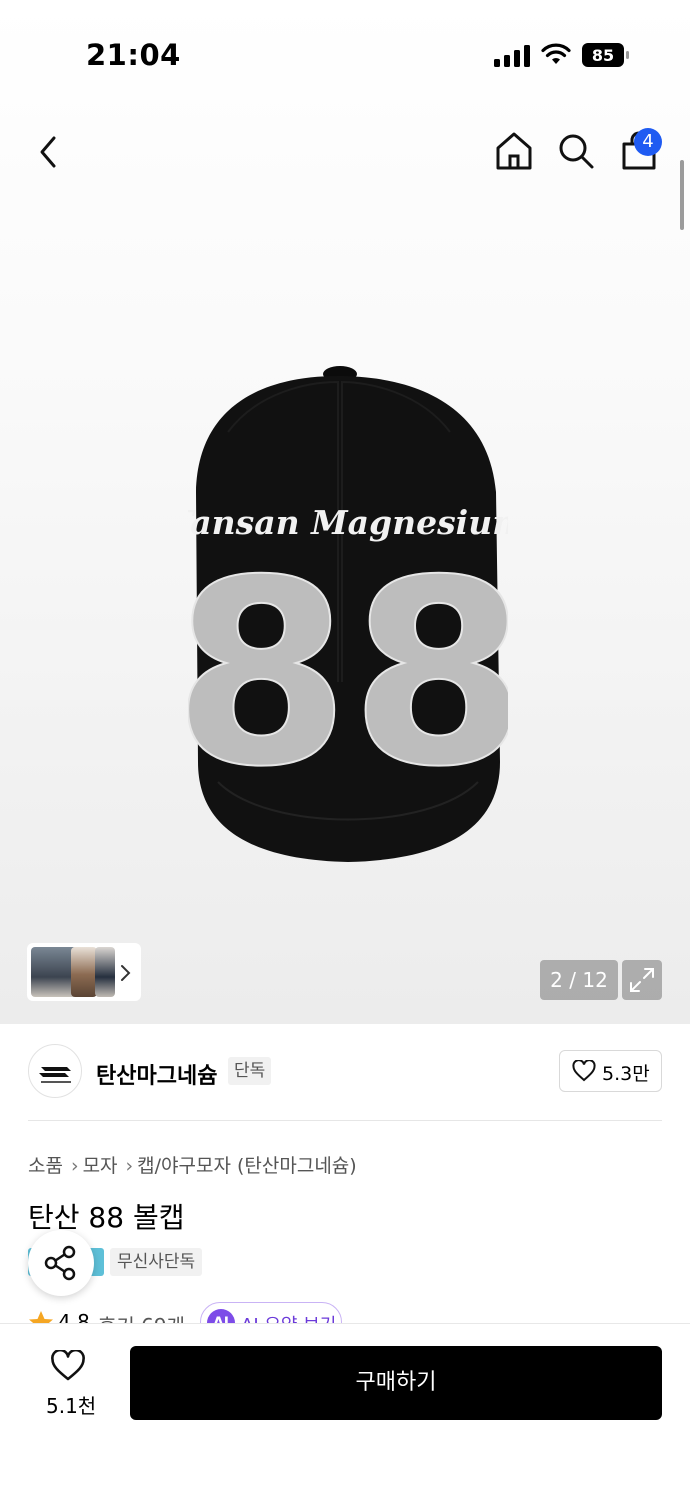  What do you see at coordinates (514, 151) in the screenshot?
I see `home-icon` at bounding box center [514, 151].